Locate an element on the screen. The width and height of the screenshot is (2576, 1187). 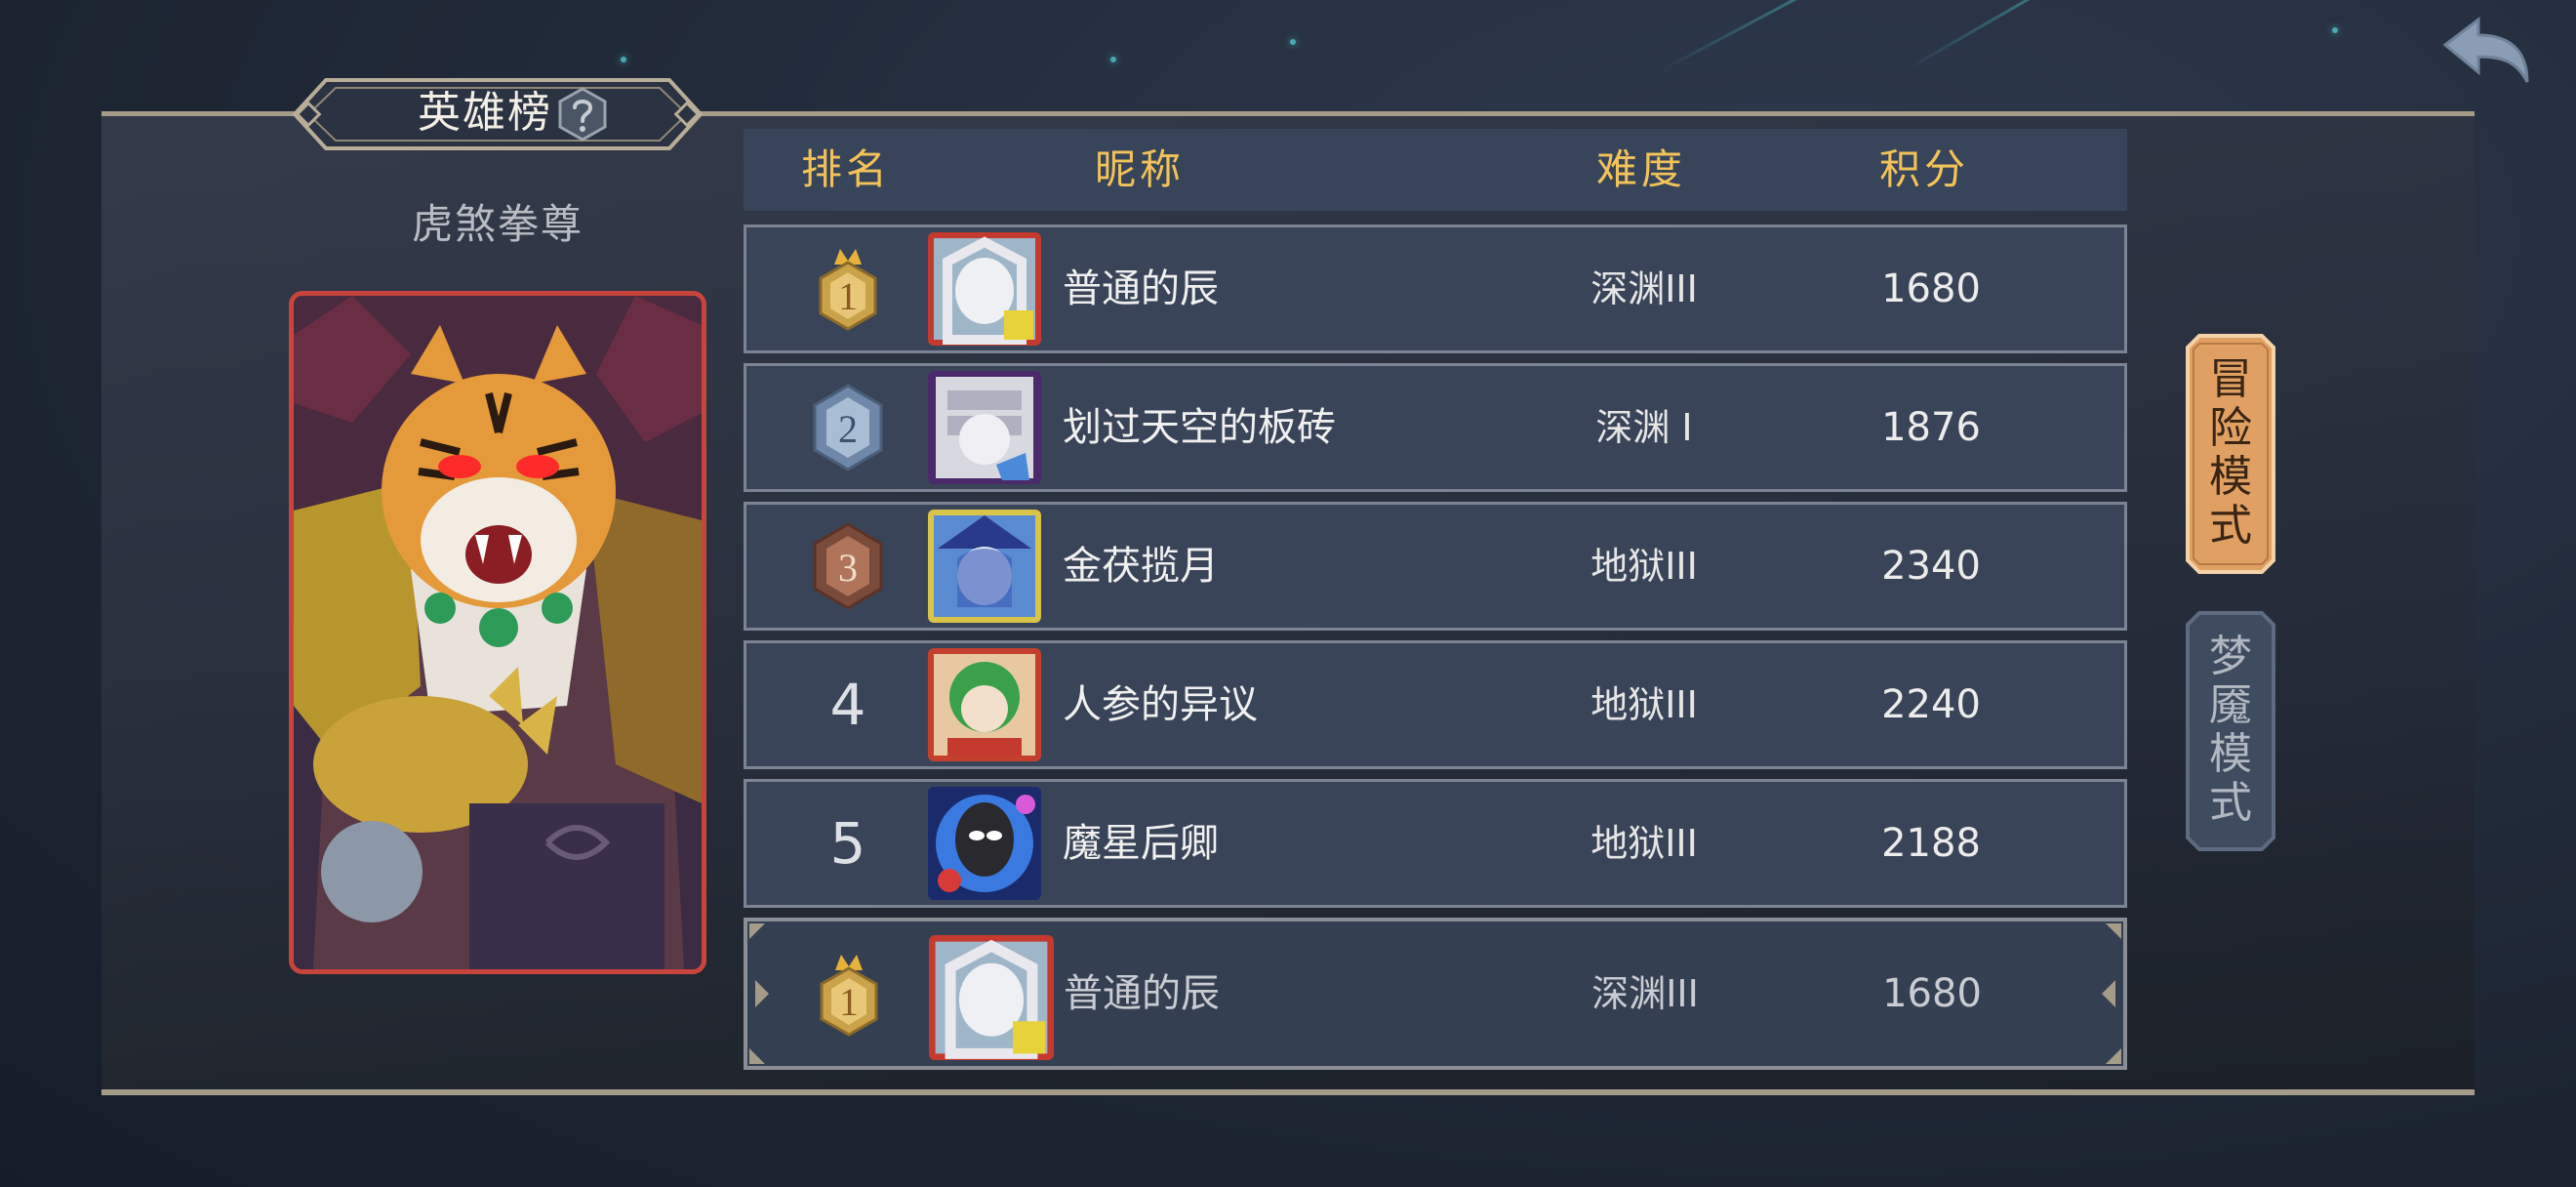
back-button is located at coordinates (2486, 51).